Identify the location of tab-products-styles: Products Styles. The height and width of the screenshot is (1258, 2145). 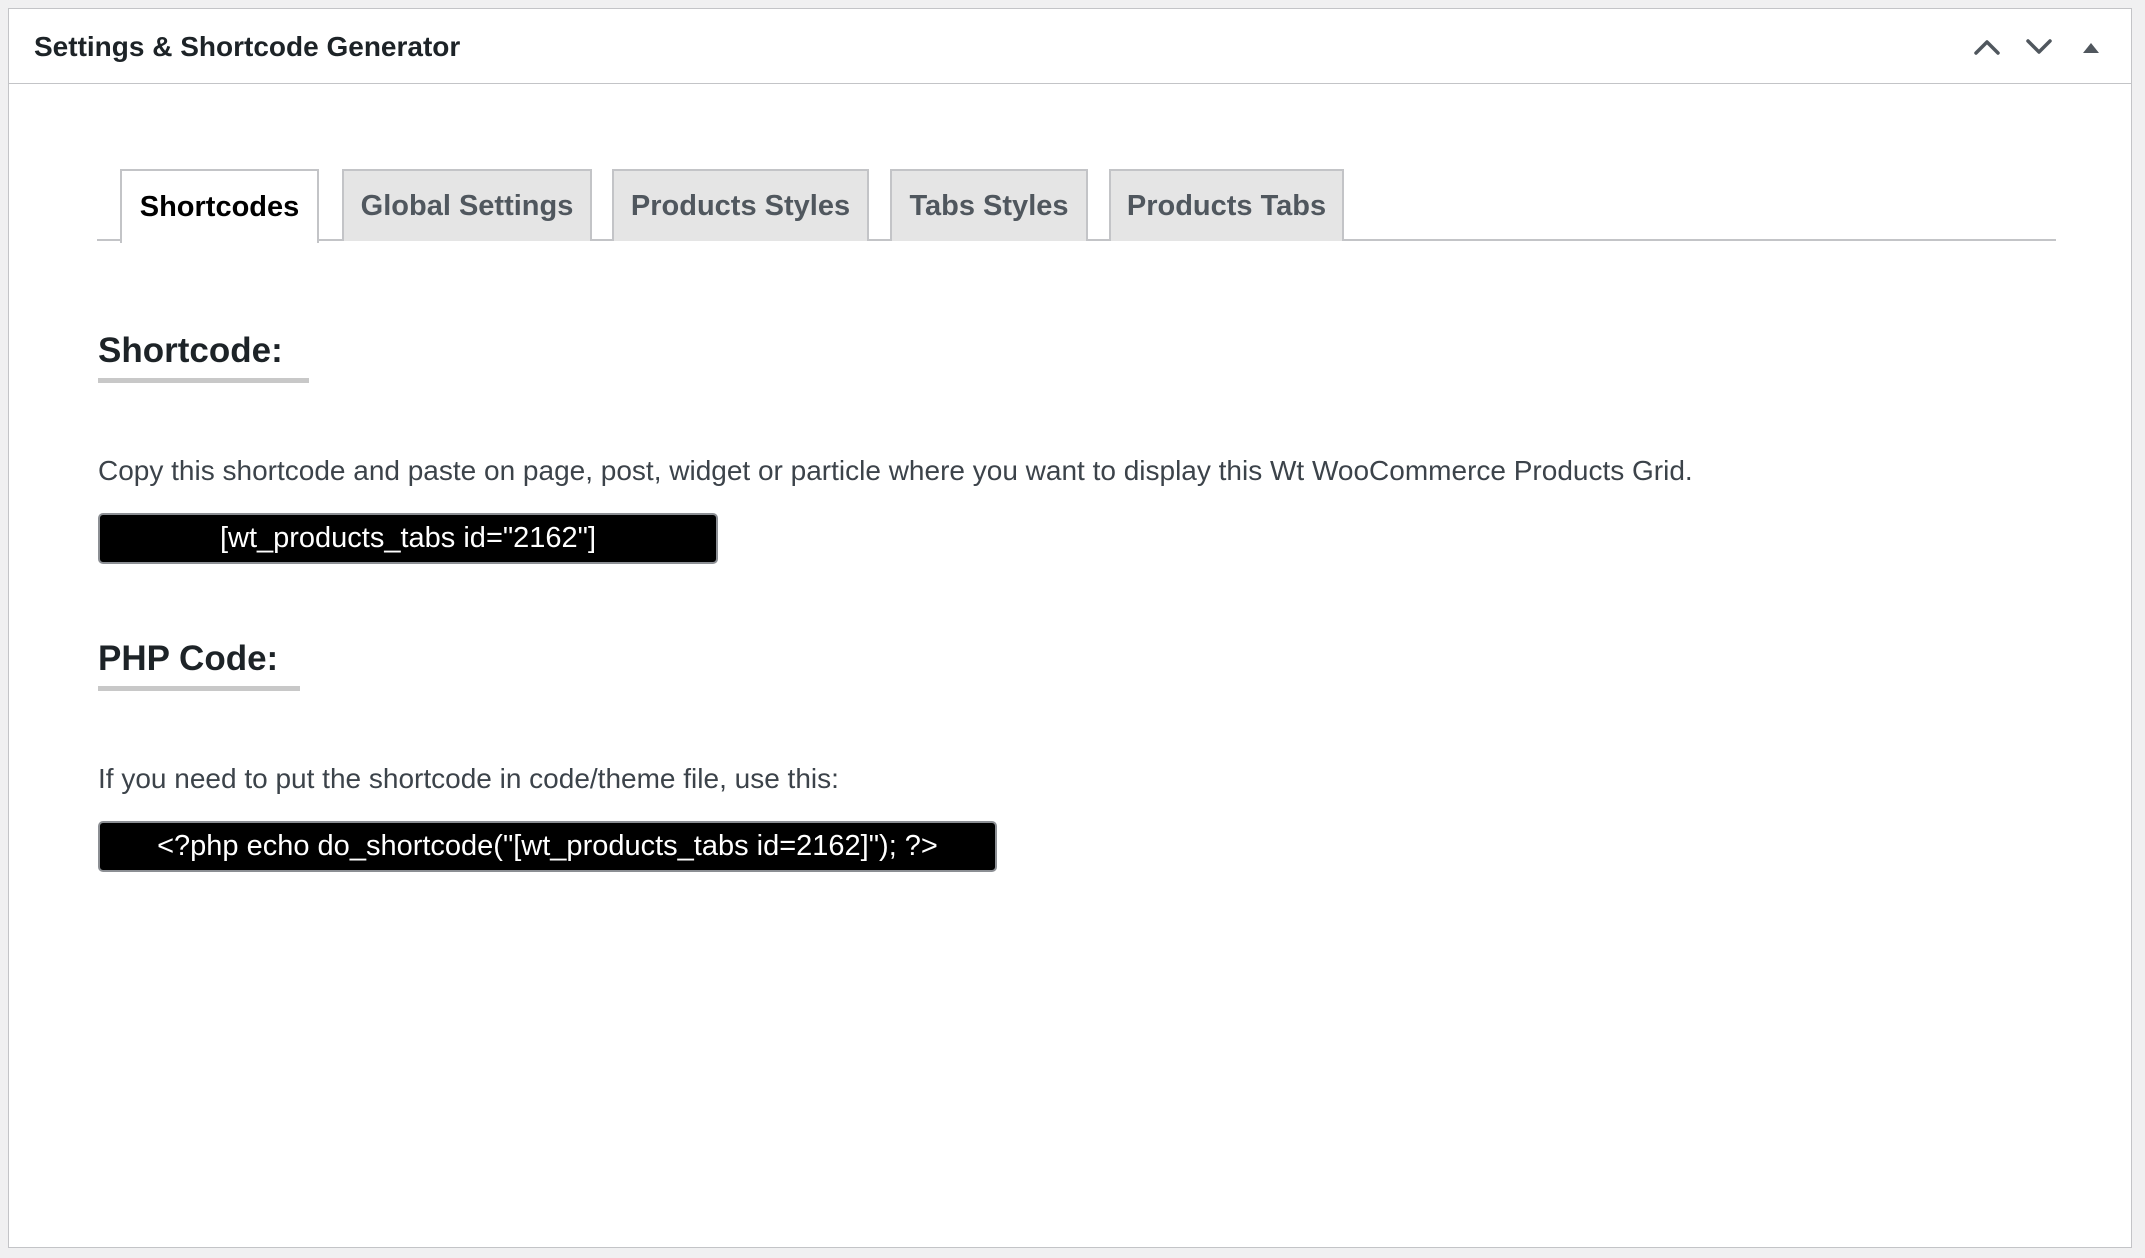
(740, 205).